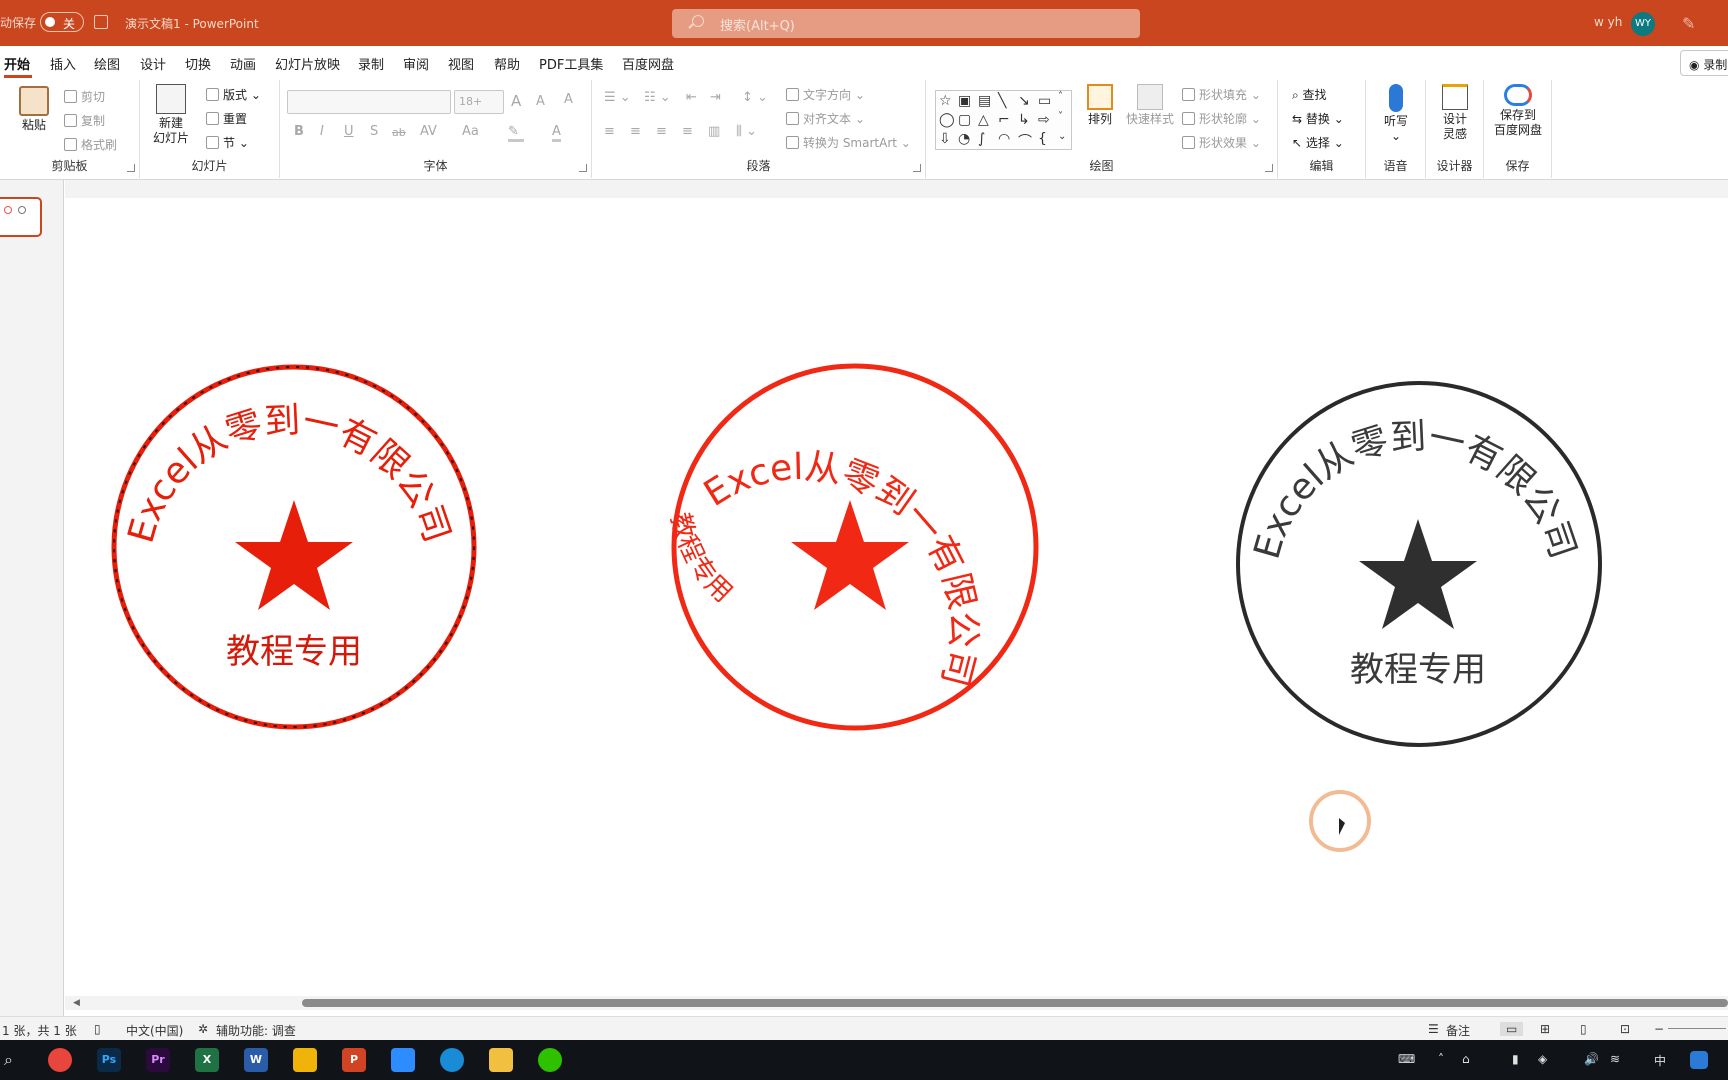 The image size is (1728, 1080). What do you see at coordinates (305, 1060) in the screenshot?
I see `powerbi-icon` at bounding box center [305, 1060].